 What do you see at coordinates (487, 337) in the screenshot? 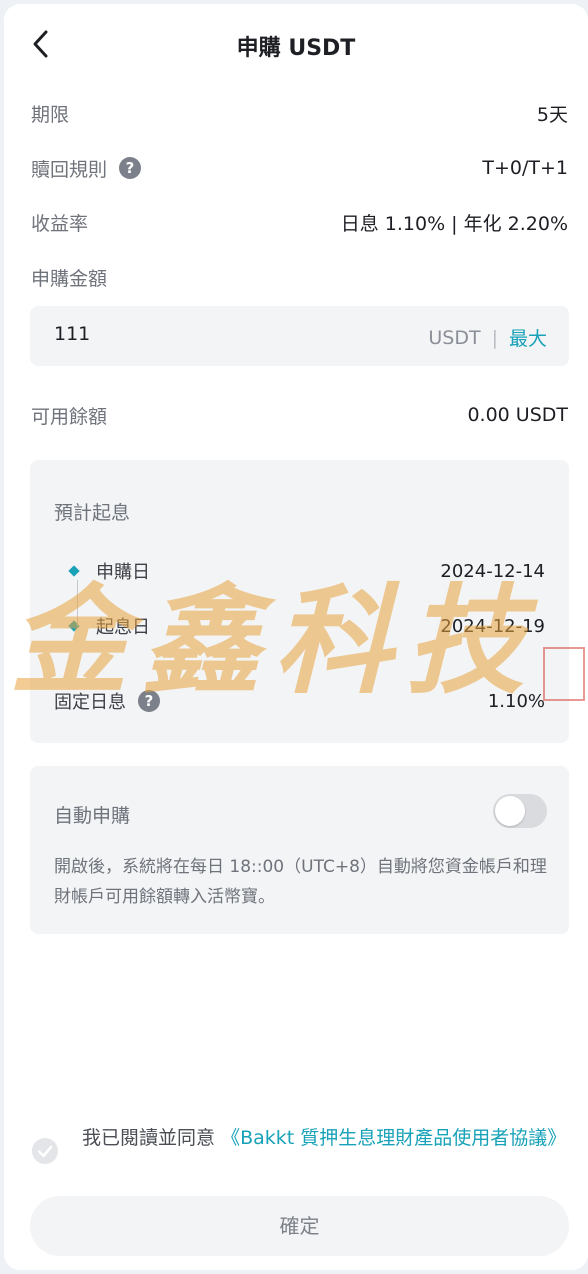
I see `amount-suffix: USDT | 最大` at bounding box center [487, 337].